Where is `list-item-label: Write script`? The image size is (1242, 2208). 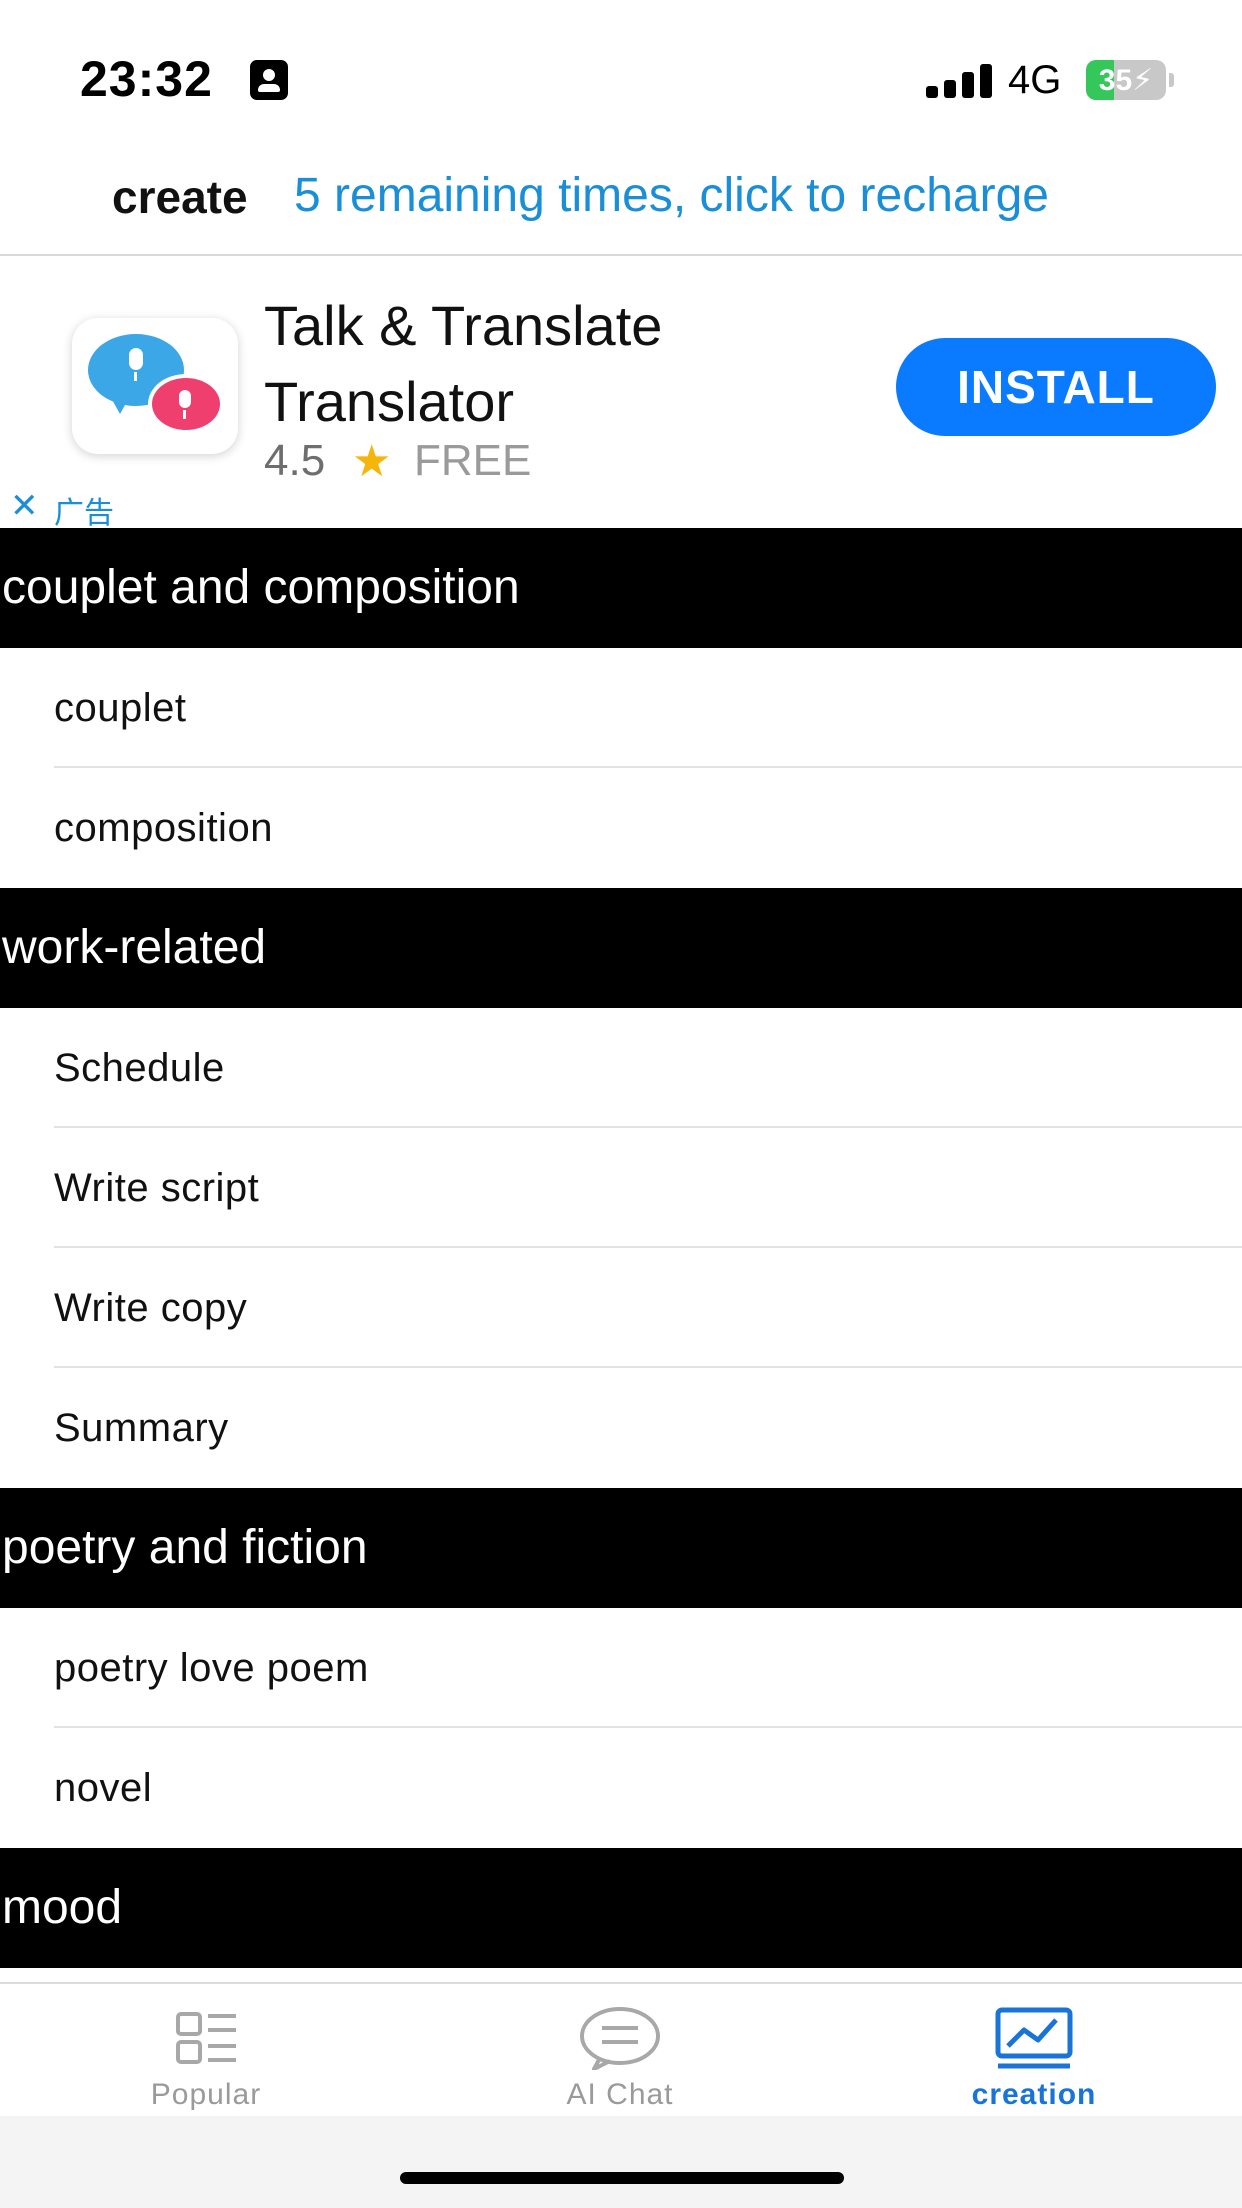 list-item-label: Write script is located at coordinates (157, 1188).